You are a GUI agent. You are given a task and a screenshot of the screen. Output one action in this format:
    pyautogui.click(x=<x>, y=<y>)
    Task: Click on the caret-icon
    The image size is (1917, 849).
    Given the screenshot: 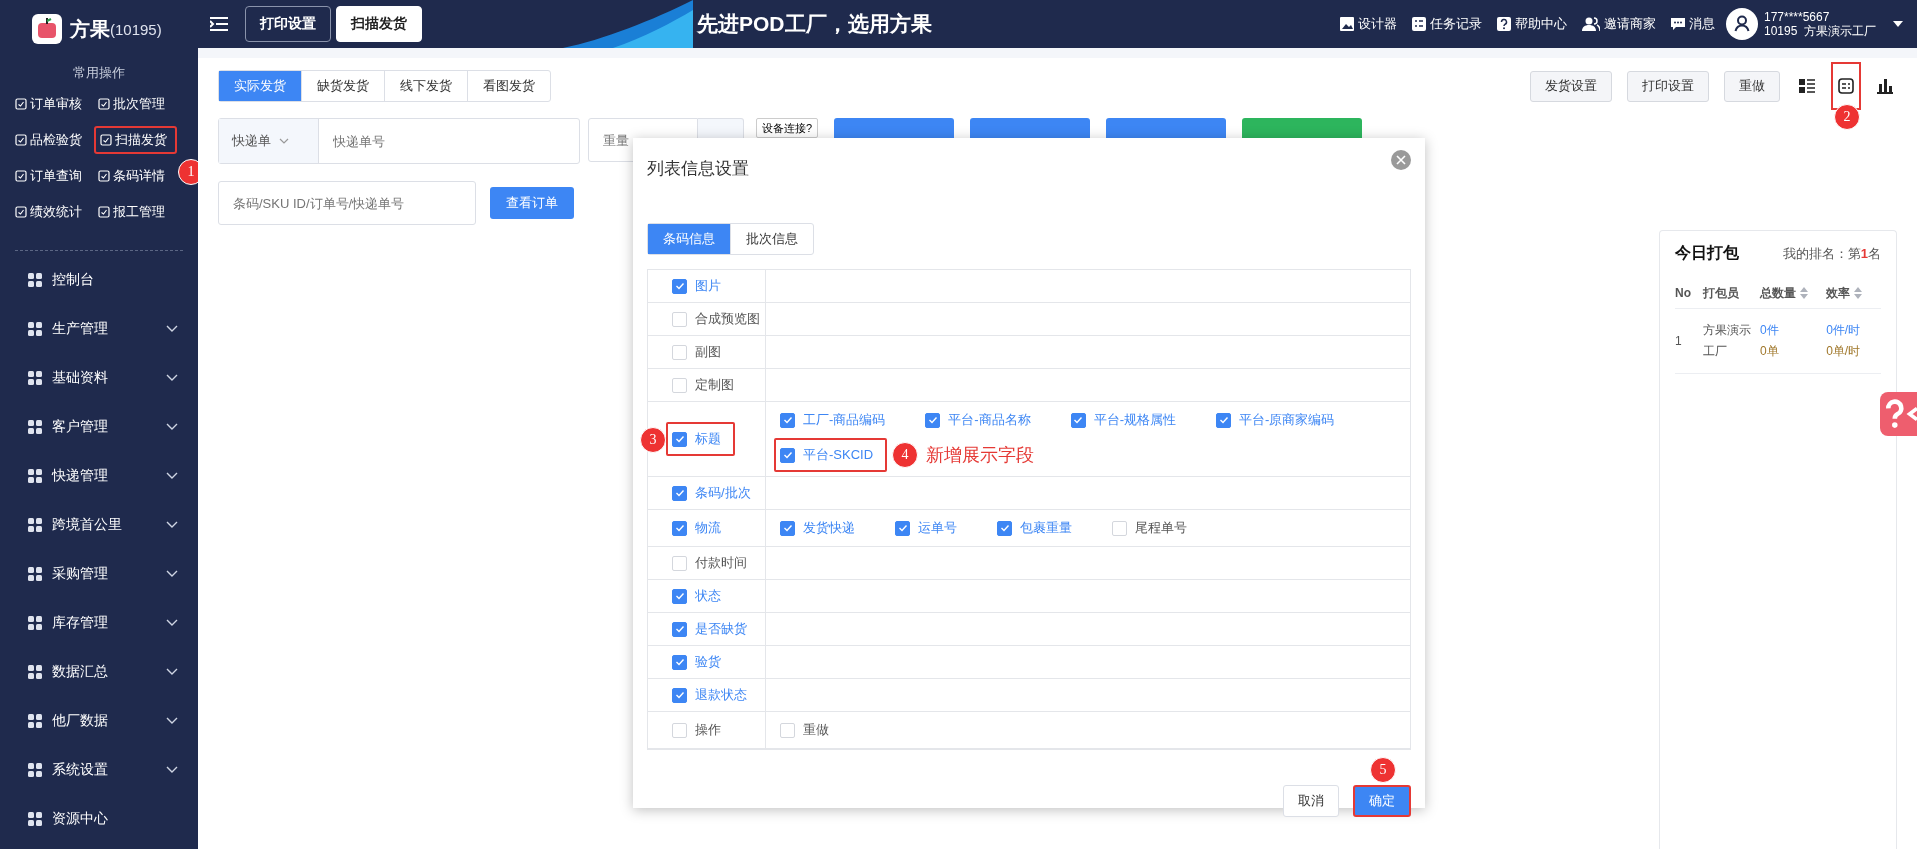 What is the action you would take?
    pyautogui.click(x=1898, y=24)
    